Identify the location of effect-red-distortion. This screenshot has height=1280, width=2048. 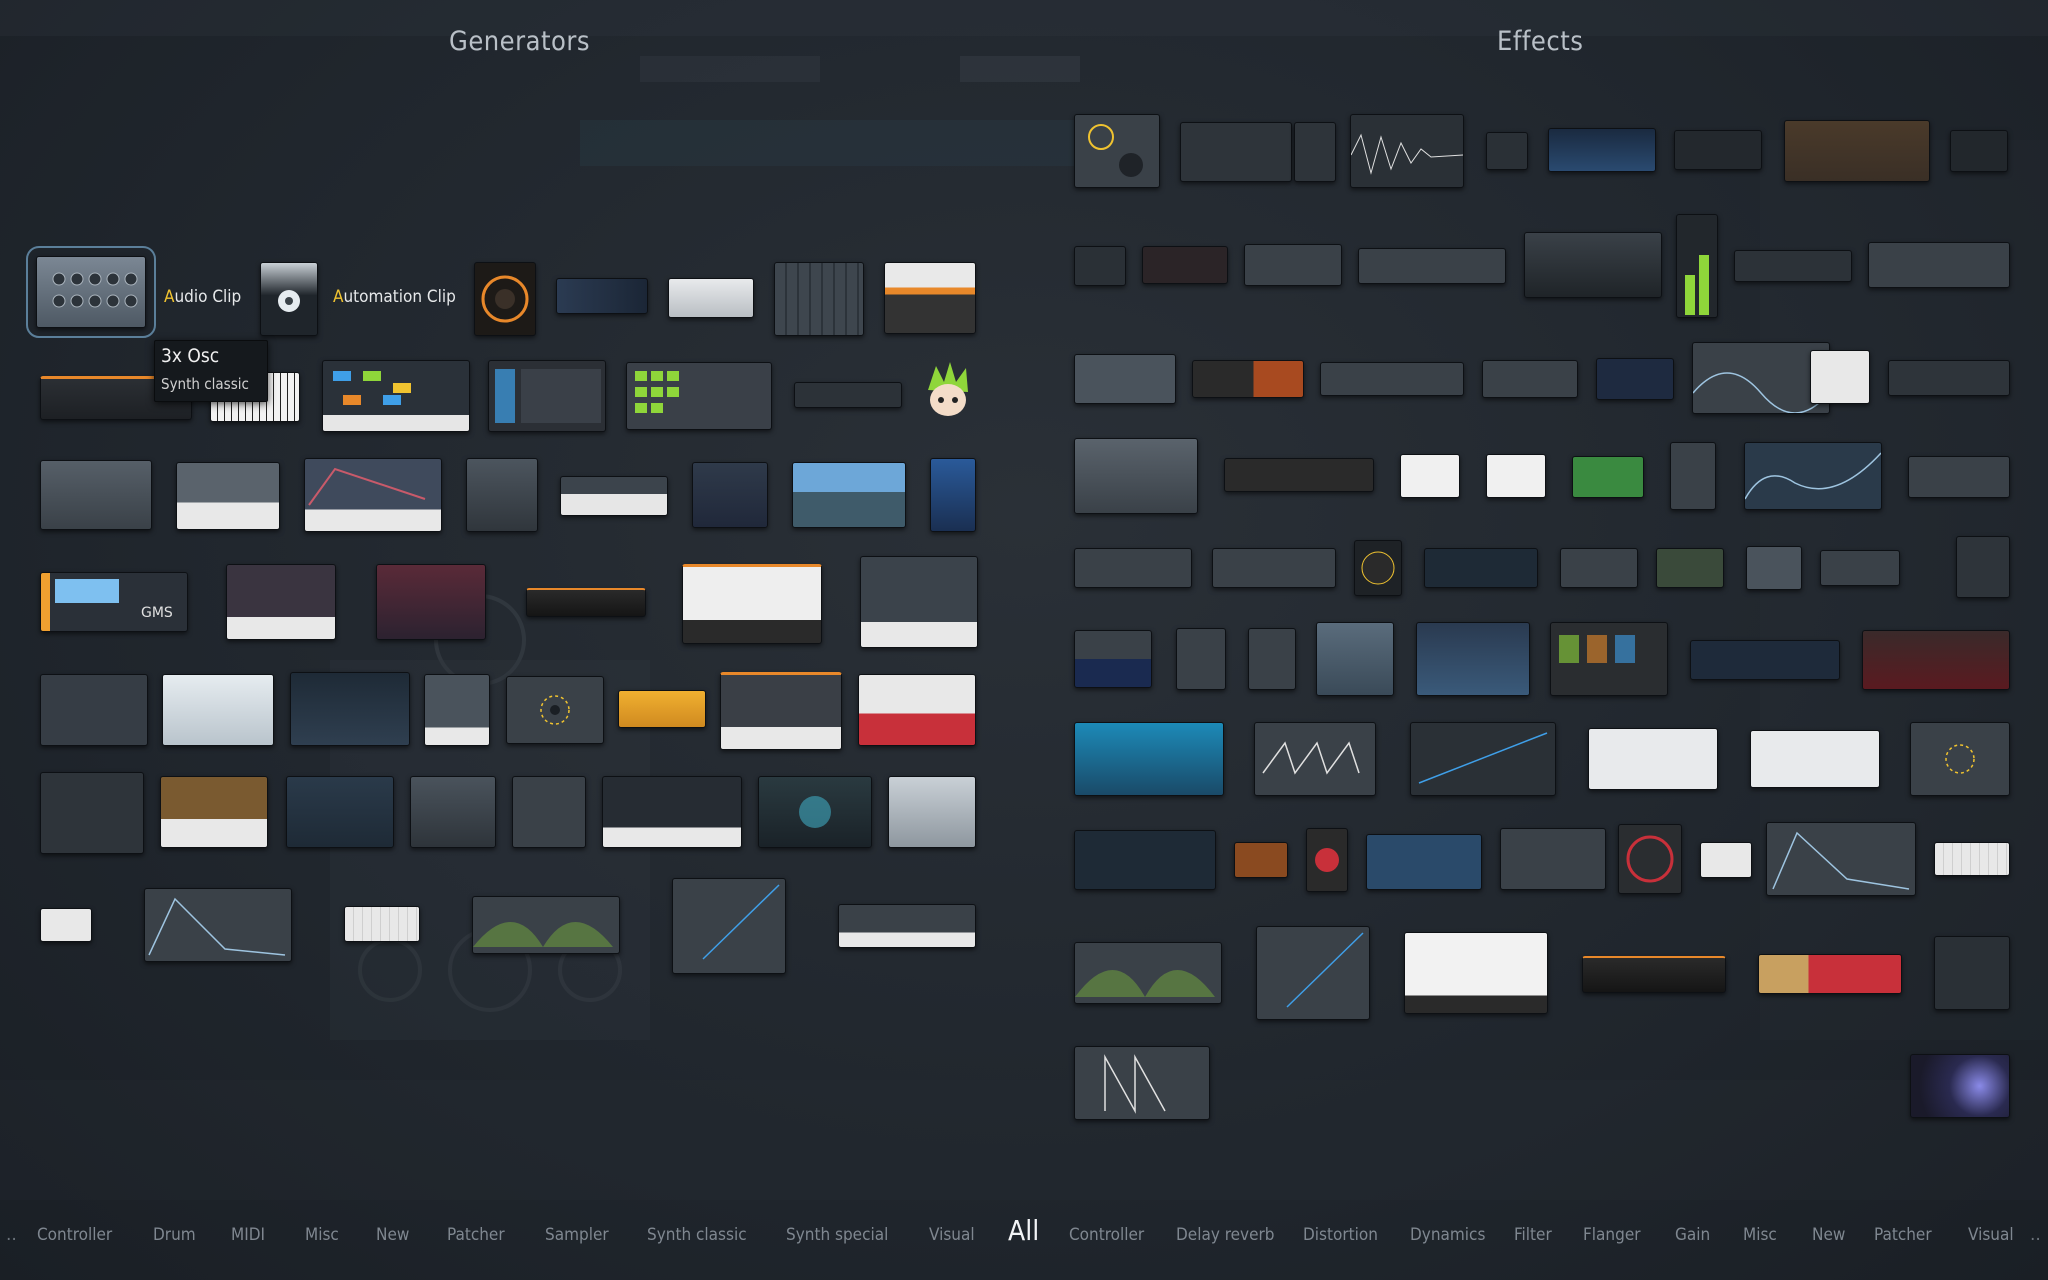
(1936, 660).